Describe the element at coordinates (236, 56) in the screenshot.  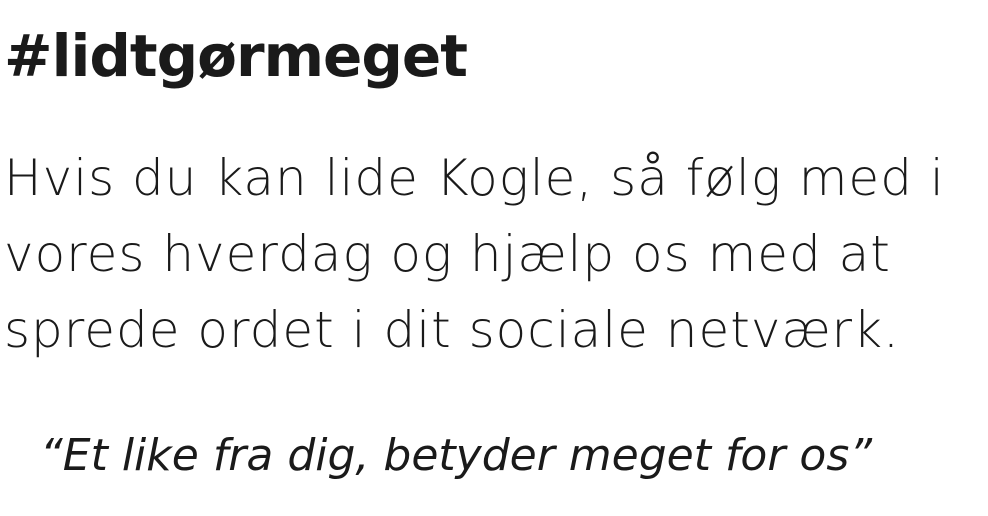
I see `hashtag-heading: #lidtgørmeget` at that location.